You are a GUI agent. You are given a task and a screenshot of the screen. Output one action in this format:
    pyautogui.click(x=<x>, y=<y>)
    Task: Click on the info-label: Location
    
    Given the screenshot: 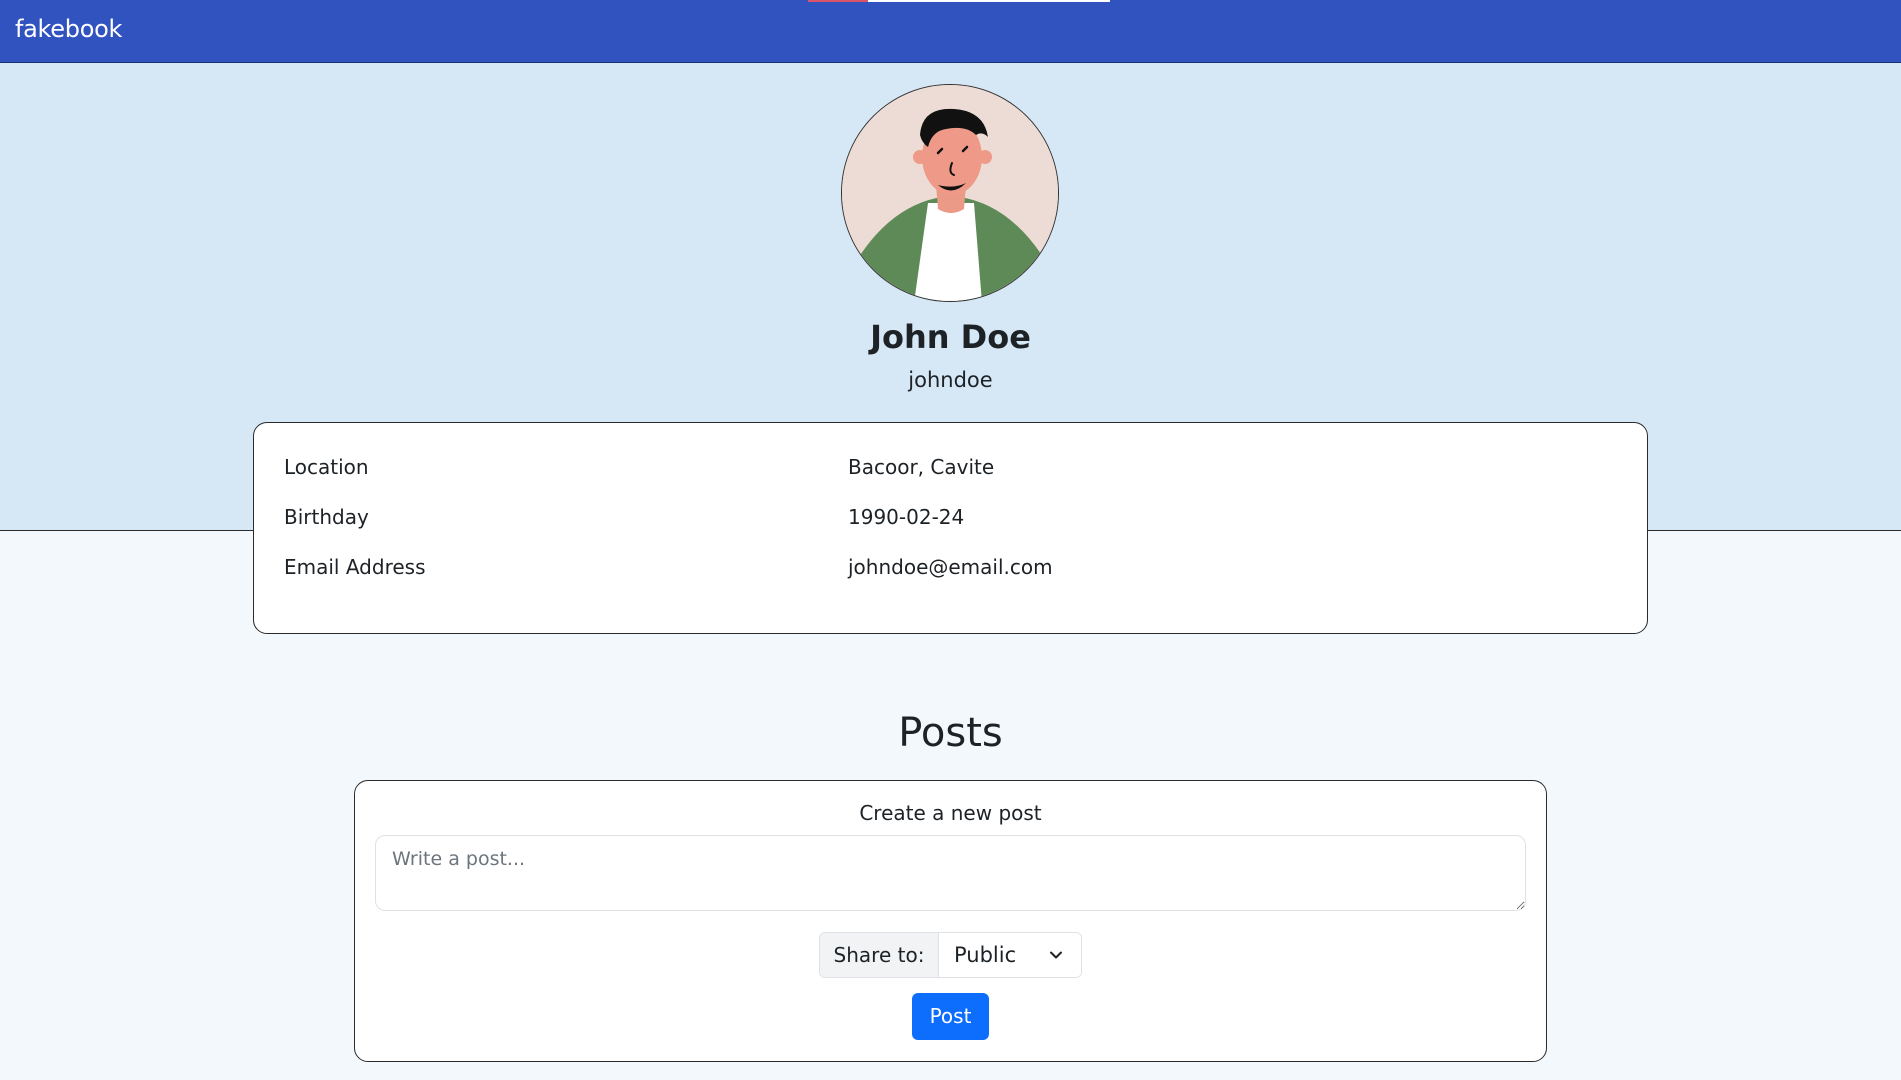 What is the action you would take?
    pyautogui.click(x=326, y=467)
    